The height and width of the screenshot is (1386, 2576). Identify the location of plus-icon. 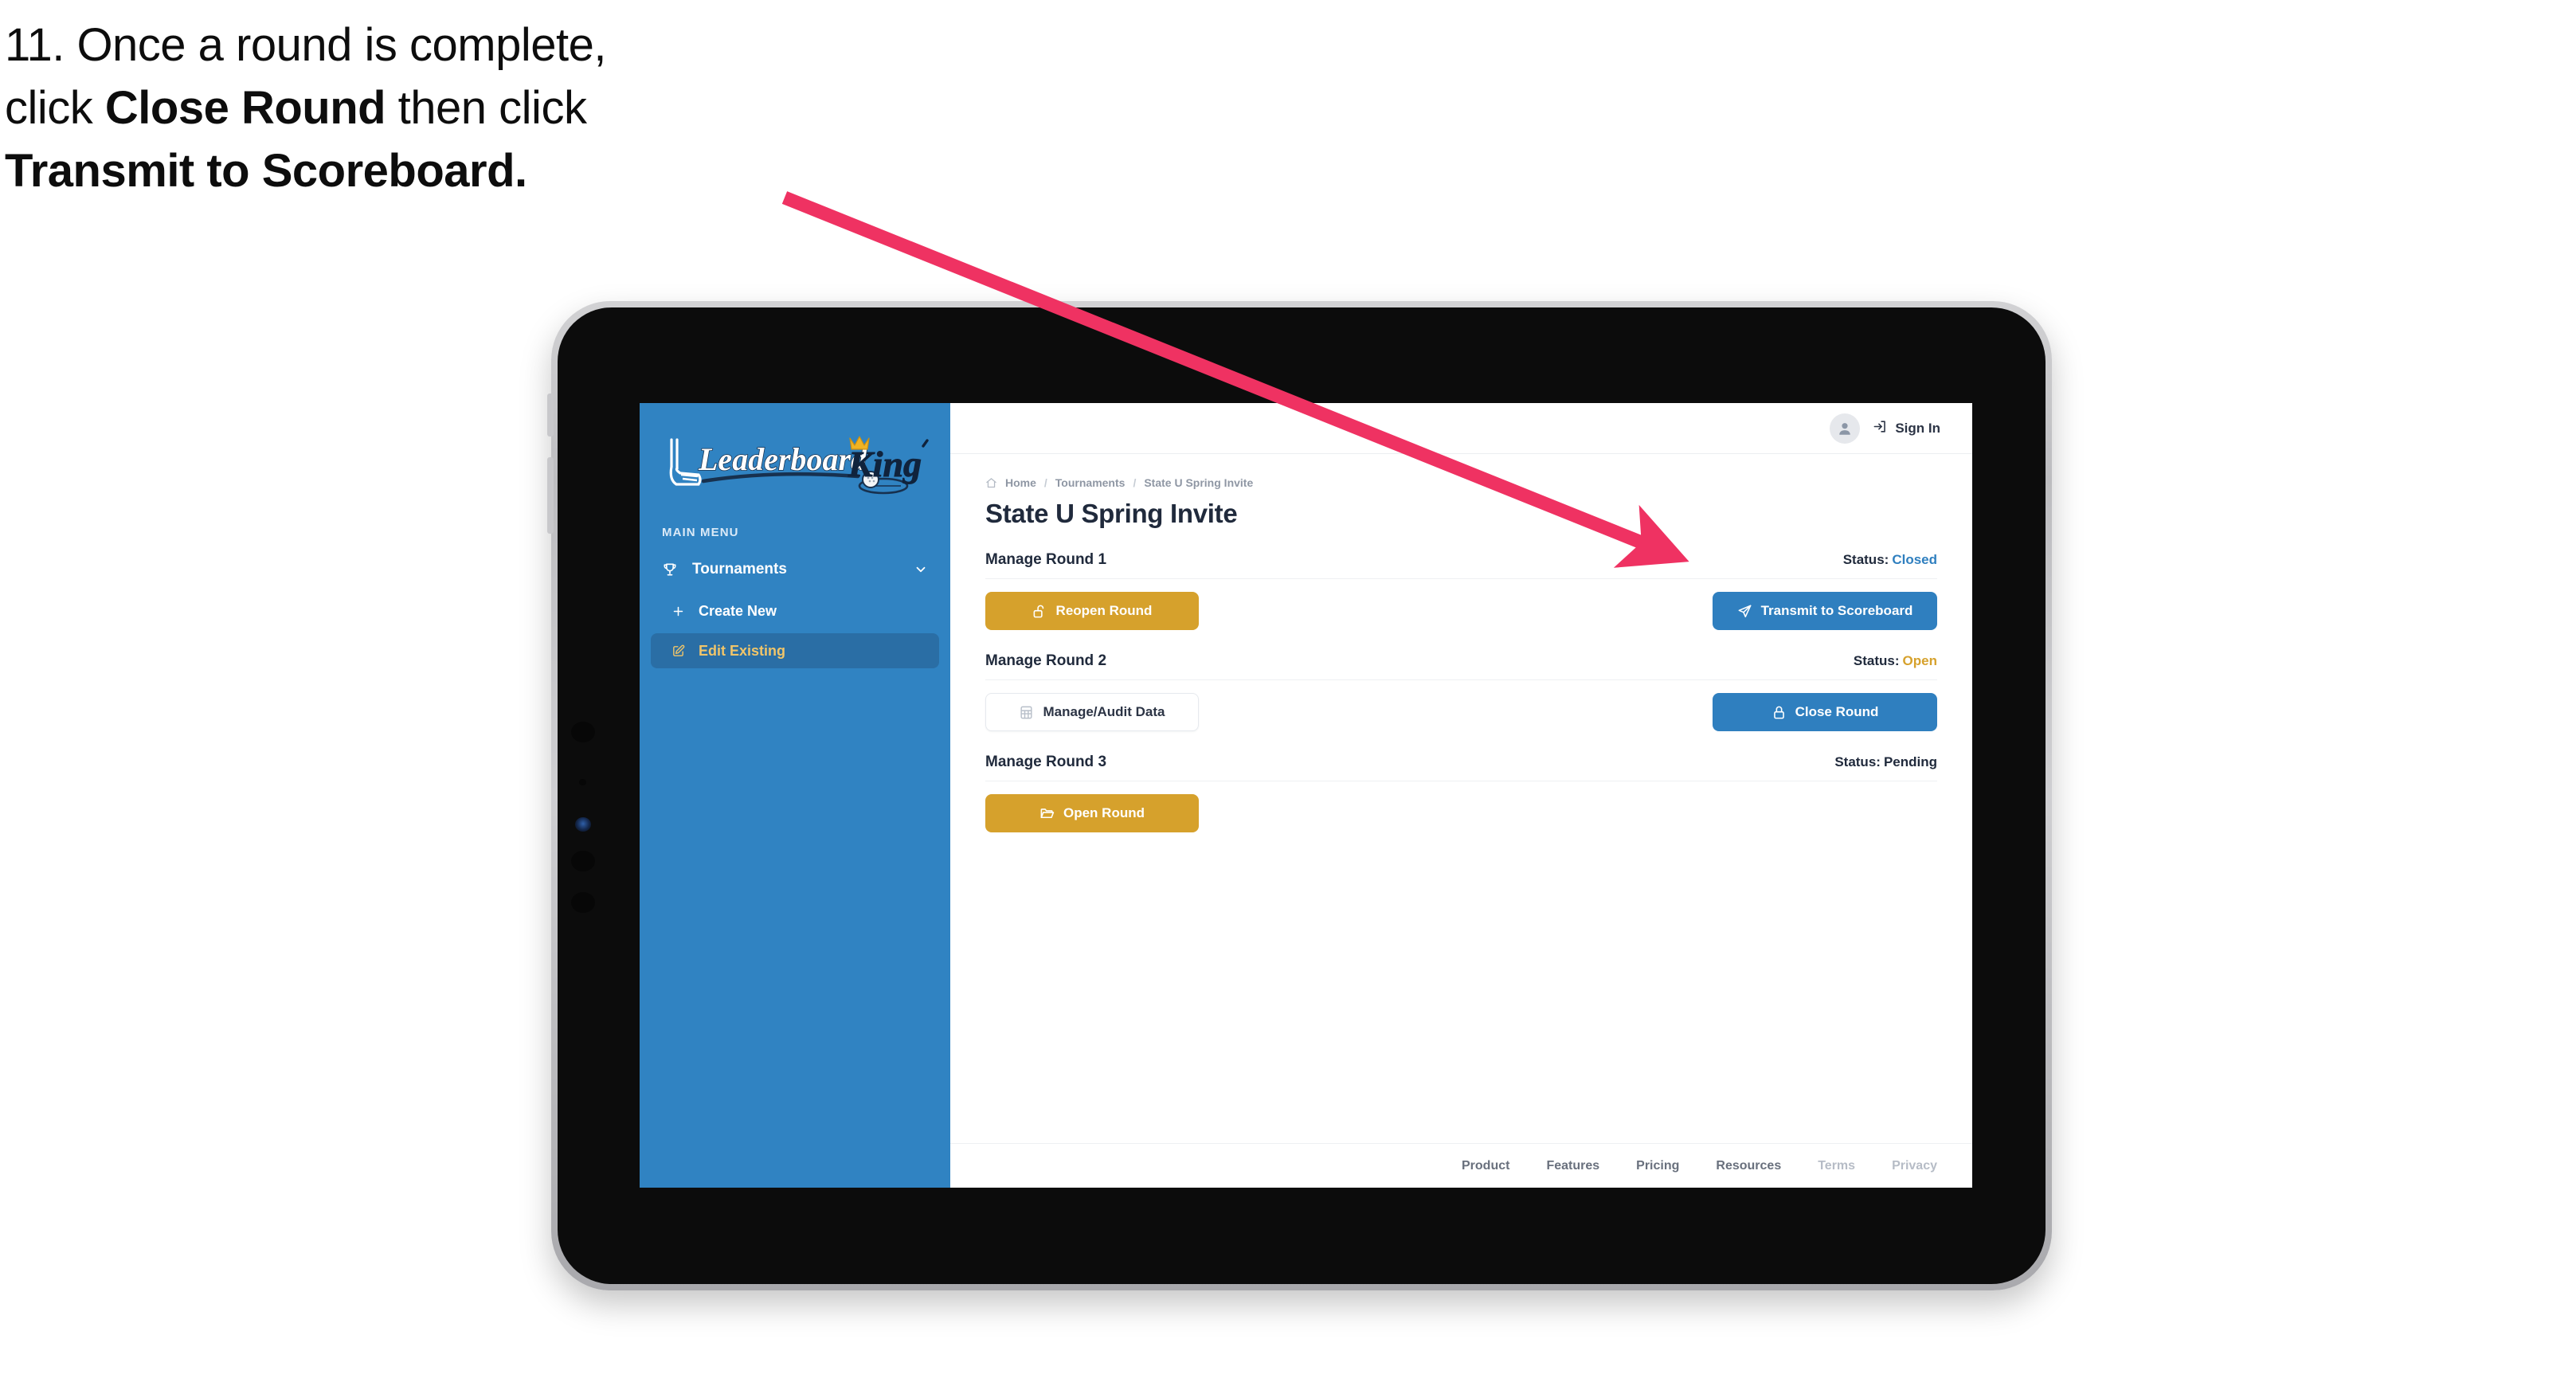
(681, 611).